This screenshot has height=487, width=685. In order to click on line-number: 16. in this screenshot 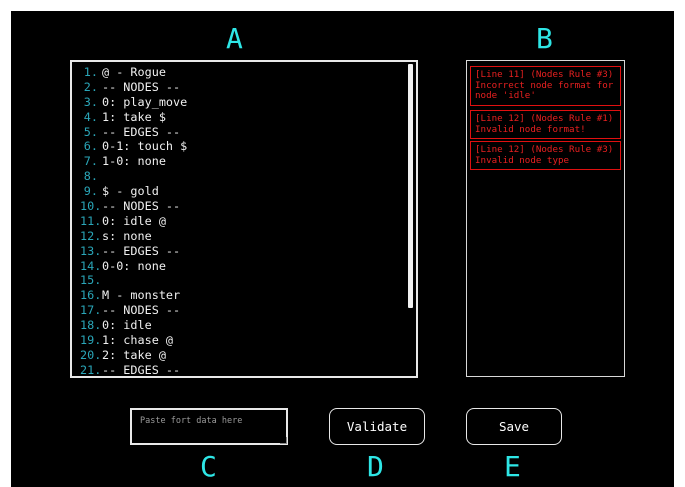, I will do `click(91, 295)`.